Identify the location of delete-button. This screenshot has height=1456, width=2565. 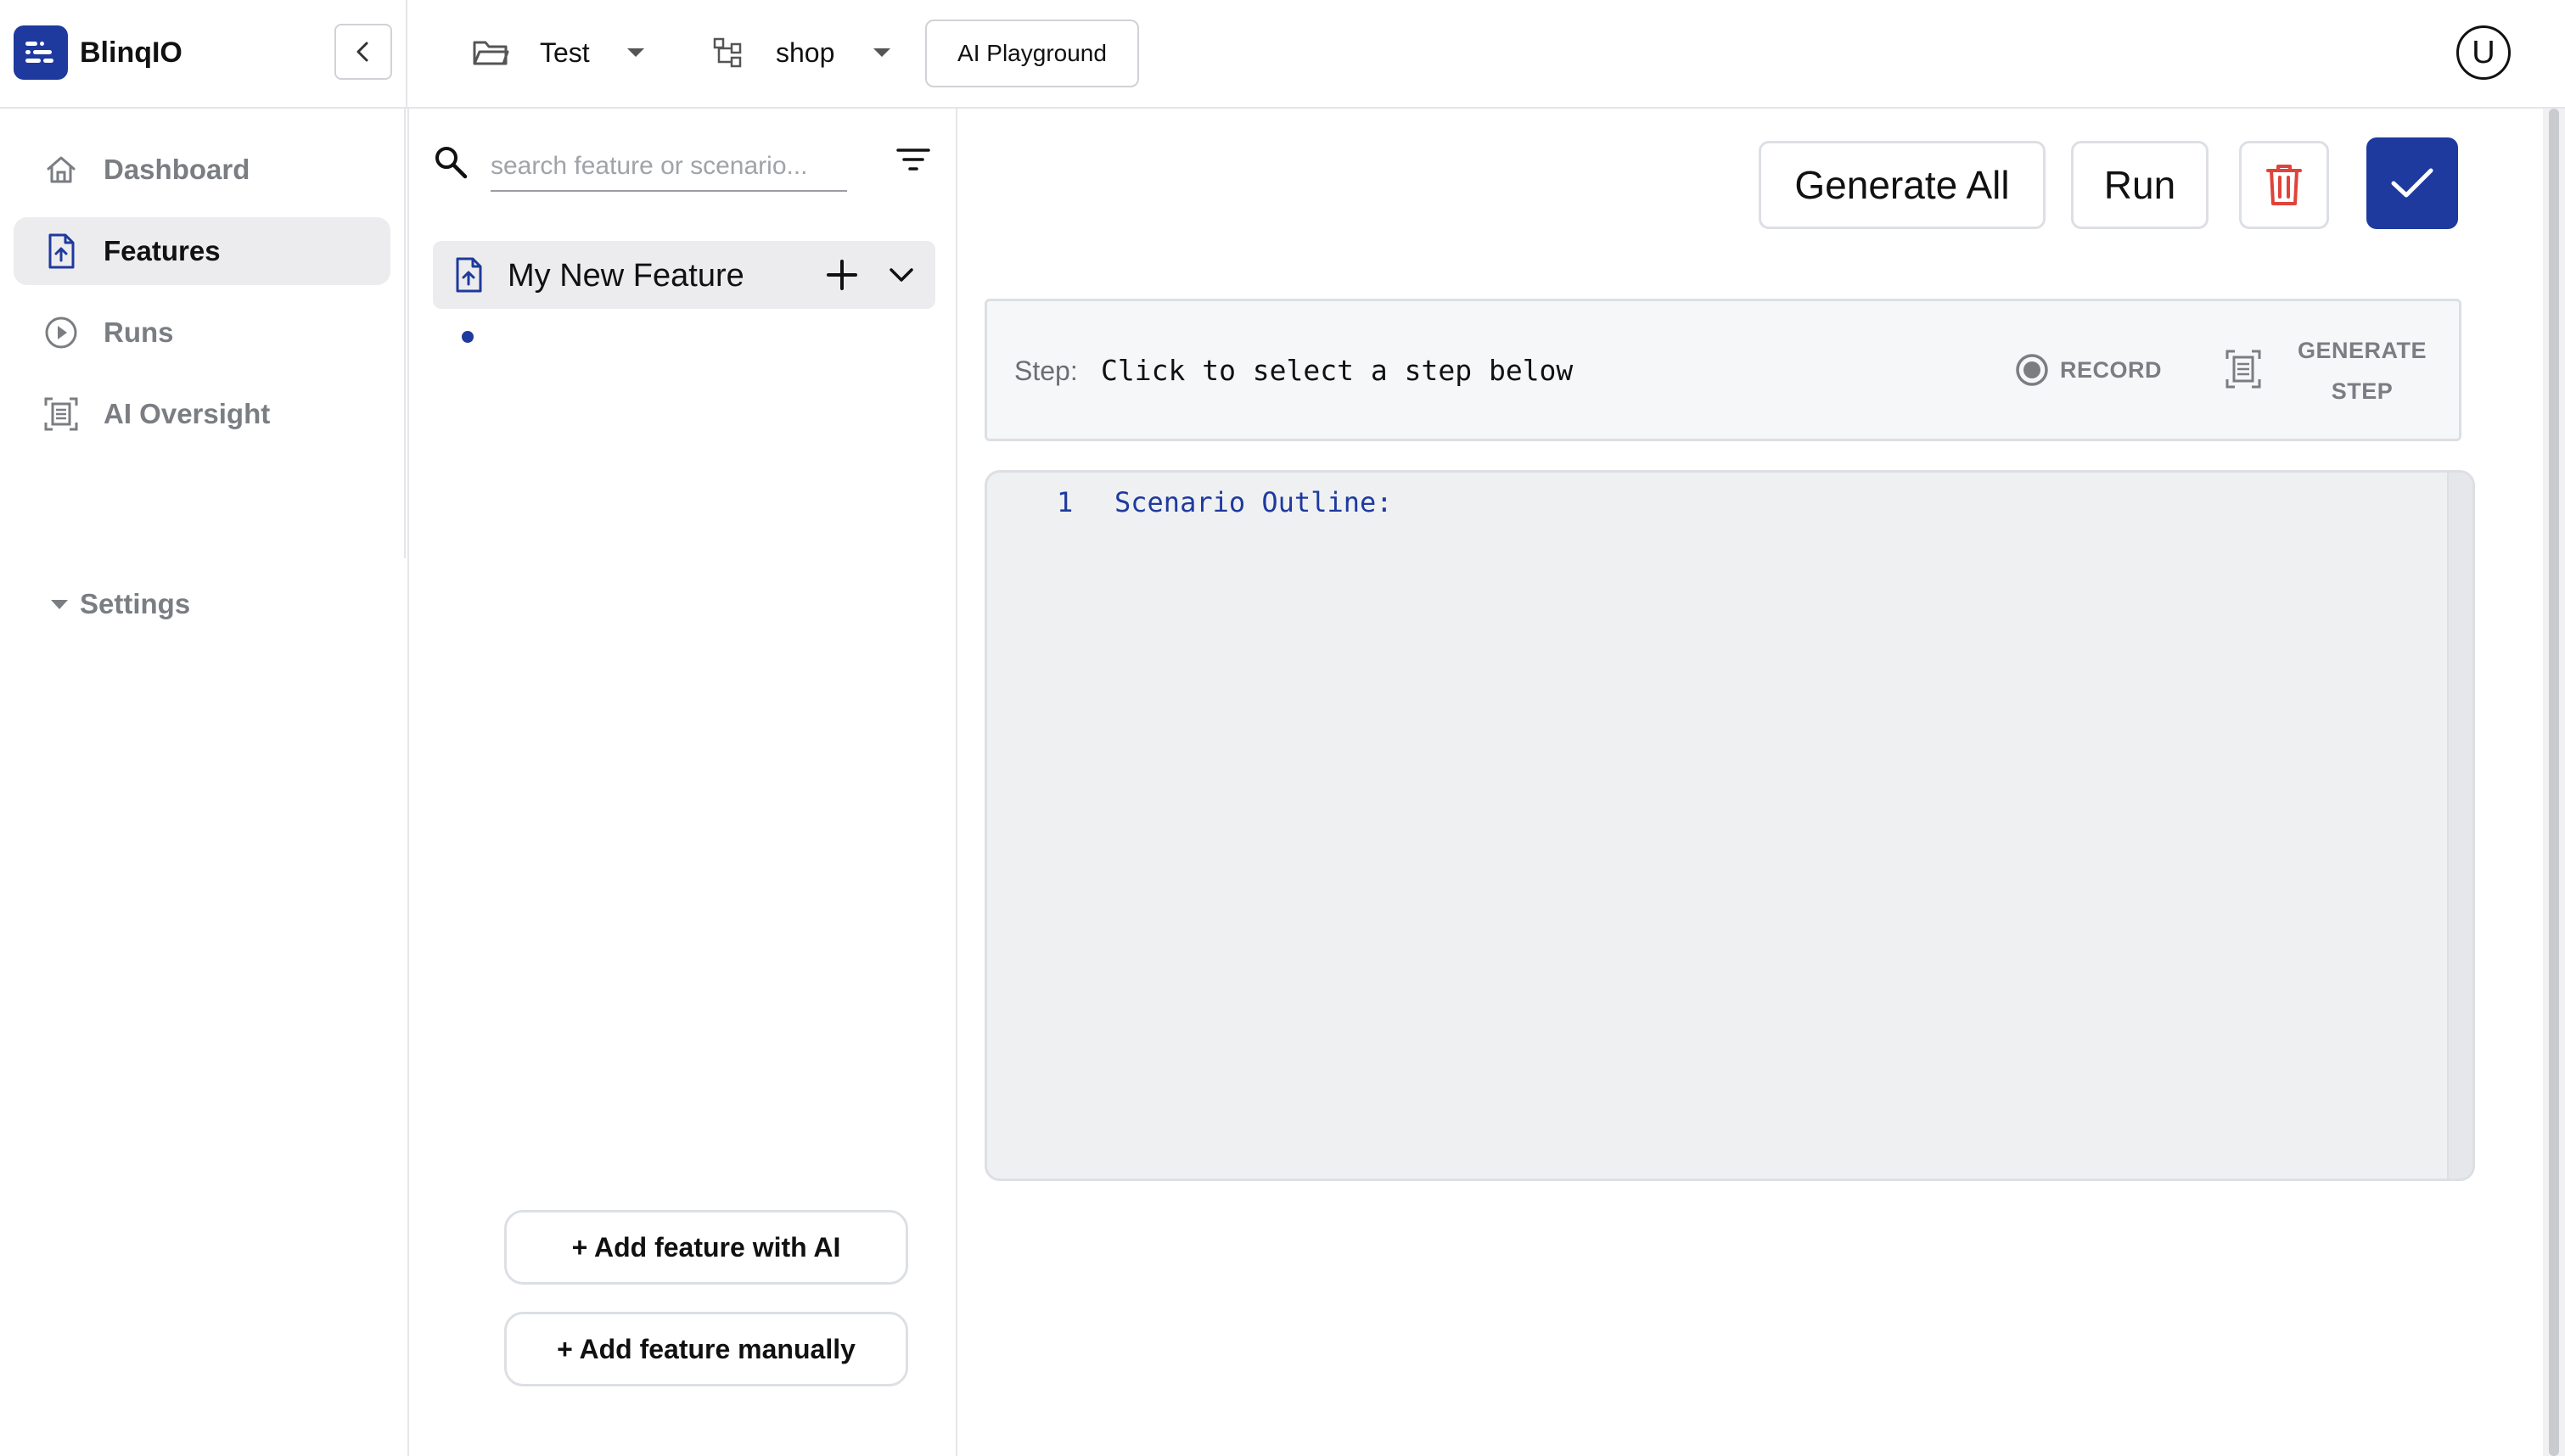
(2284, 185).